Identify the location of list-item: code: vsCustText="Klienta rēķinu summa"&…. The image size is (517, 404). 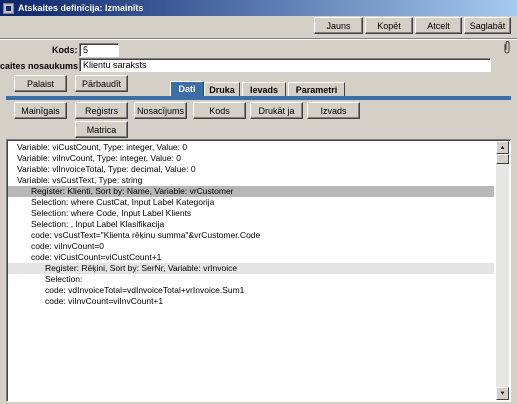
(251, 235).